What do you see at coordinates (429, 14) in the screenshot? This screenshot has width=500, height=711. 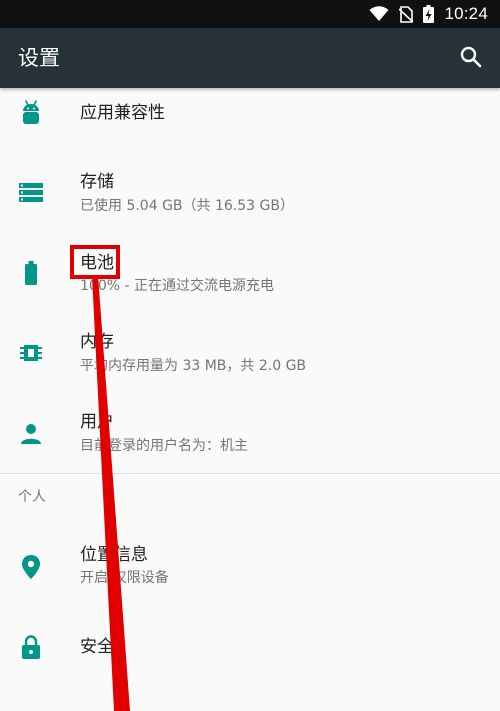 I see `battery-charging-icon` at bounding box center [429, 14].